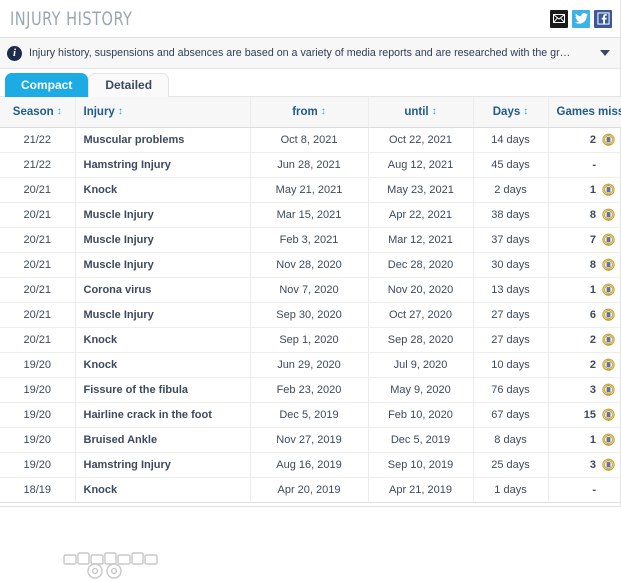 The image size is (621, 581). What do you see at coordinates (420, 139) in the screenshot?
I see `cell-until: Oct 22, 2021` at bounding box center [420, 139].